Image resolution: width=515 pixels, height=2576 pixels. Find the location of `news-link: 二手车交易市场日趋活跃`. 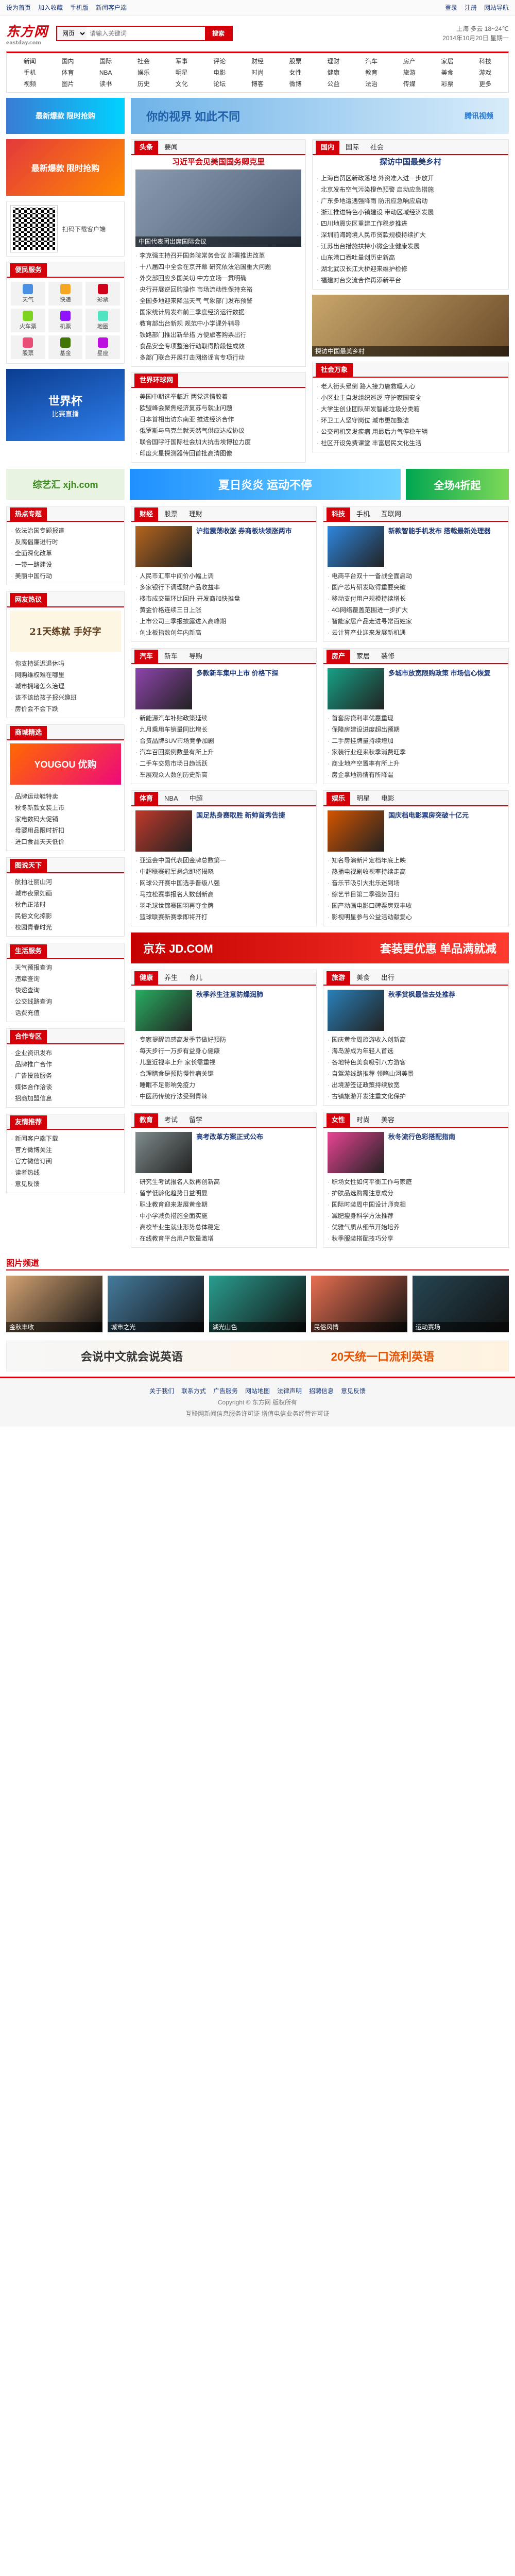

news-link: 二手车交易市场日趋活跃 is located at coordinates (223, 763).